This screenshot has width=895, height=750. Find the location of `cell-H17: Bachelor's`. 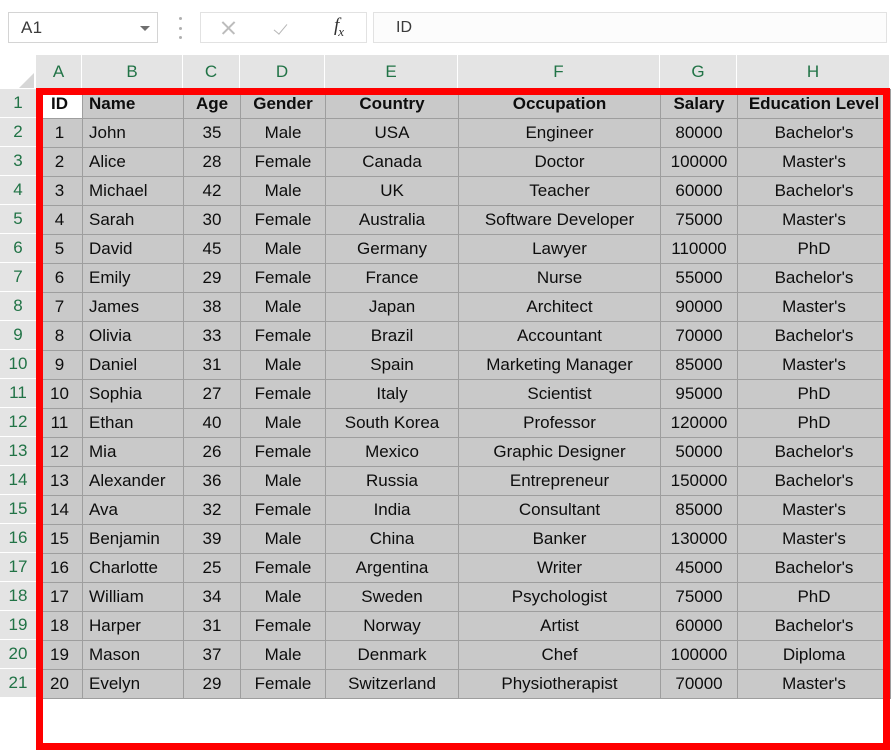

cell-H17: Bachelor's is located at coordinates (814, 568).